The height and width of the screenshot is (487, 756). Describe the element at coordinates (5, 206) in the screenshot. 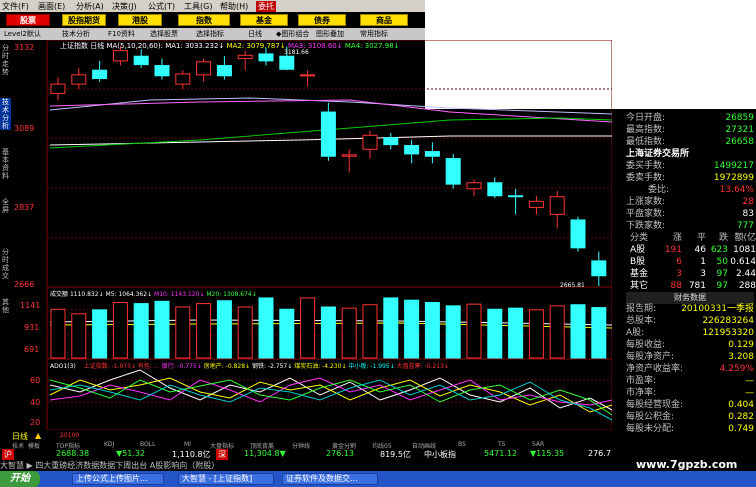

I see `sidebar-item-fullscreen: 全屏` at that location.